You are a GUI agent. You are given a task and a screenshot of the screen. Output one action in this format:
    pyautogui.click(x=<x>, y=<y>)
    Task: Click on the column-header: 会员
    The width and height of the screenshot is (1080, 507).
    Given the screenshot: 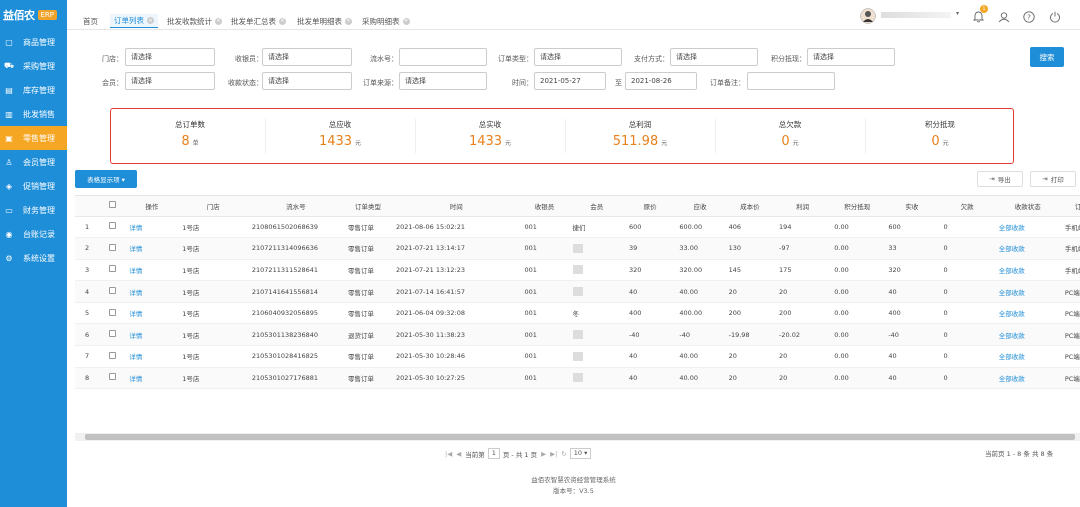 What is the action you would take?
    pyautogui.click(x=596, y=206)
    